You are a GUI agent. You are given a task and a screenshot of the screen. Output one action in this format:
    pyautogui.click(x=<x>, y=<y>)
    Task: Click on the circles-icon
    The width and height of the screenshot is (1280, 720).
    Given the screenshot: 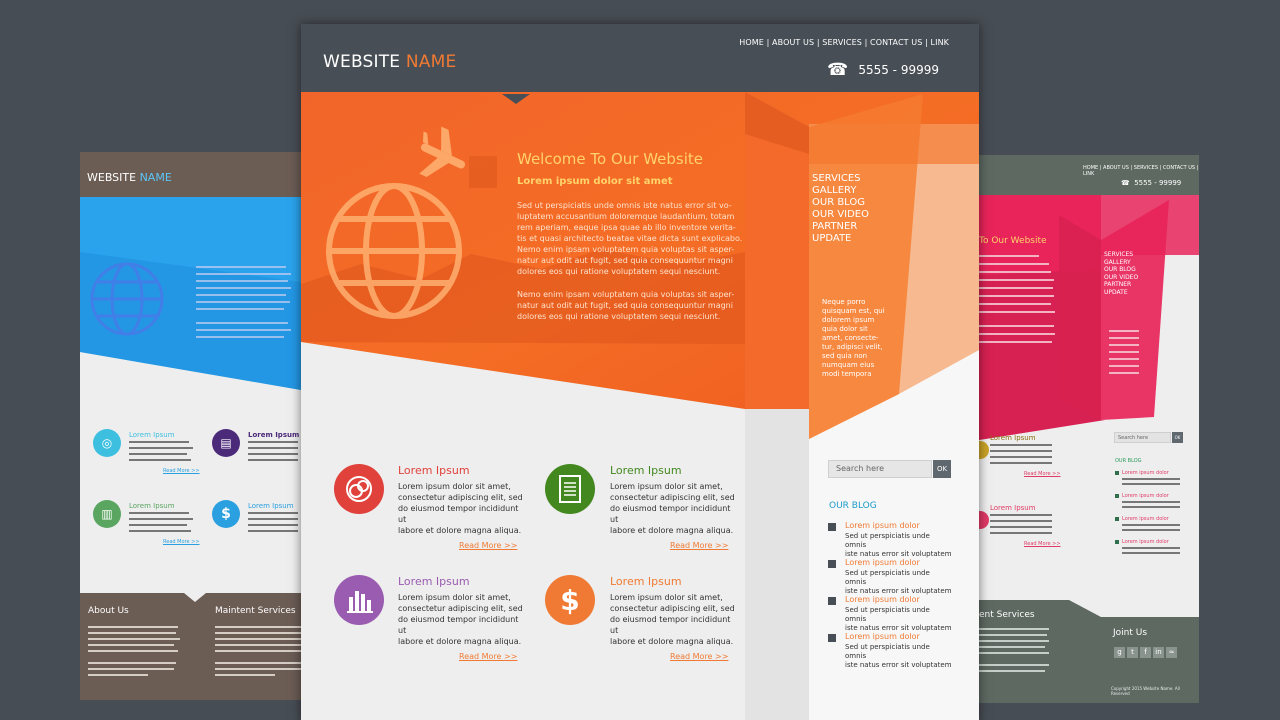 What is the action you would take?
    pyautogui.click(x=359, y=489)
    